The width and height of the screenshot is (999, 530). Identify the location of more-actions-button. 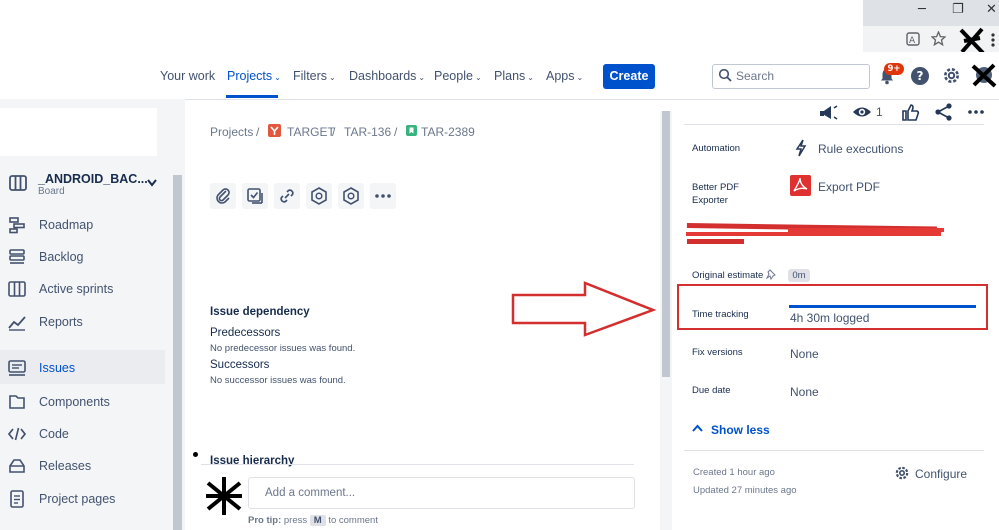
(383, 196).